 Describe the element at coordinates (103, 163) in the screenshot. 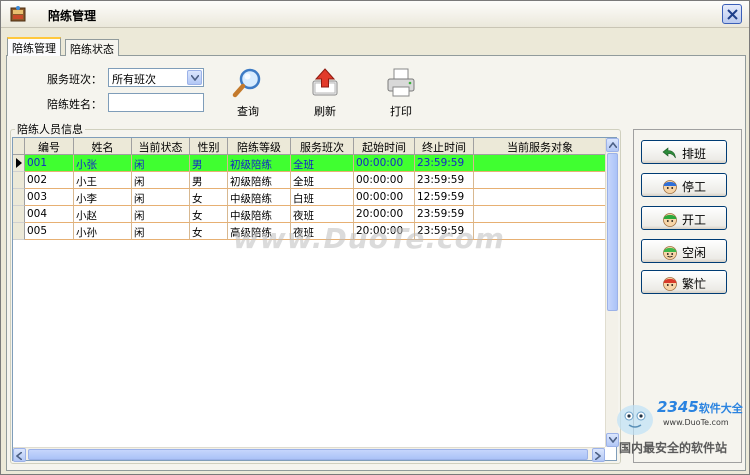

I see `cell-name: 小张` at that location.